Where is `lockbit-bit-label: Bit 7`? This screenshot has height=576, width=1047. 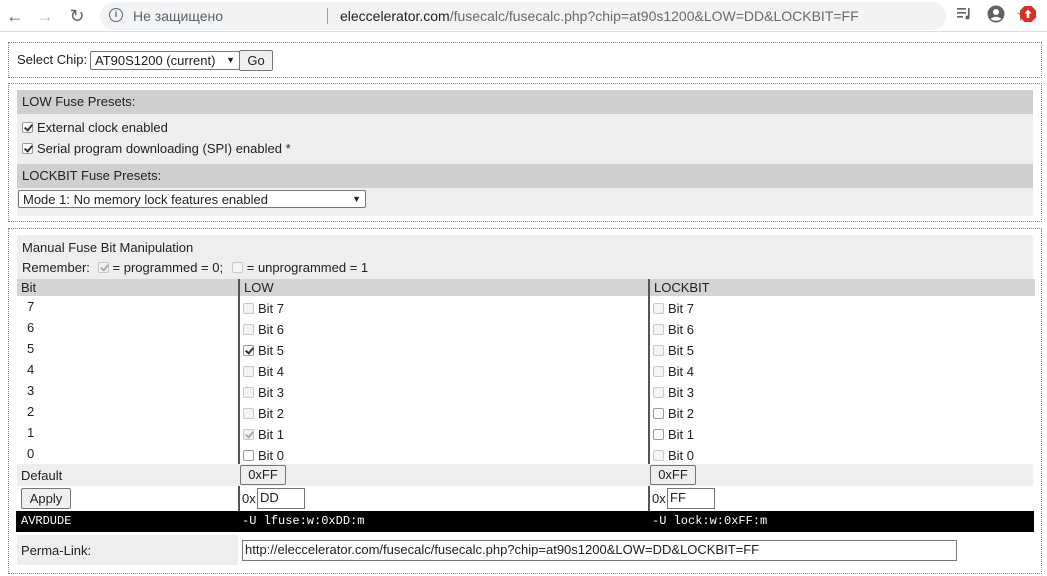
lockbit-bit-label: Bit 7 is located at coordinates (681, 308).